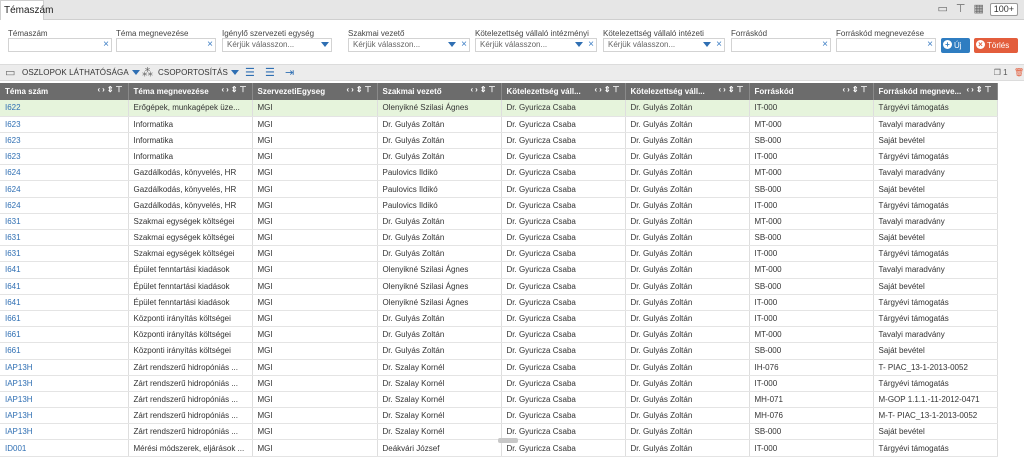 This screenshot has height=457, width=1024. Describe the element at coordinates (190, 91) in the screenshot. I see `column-header: Téma megnevezése ‹›⇕⊤` at that location.